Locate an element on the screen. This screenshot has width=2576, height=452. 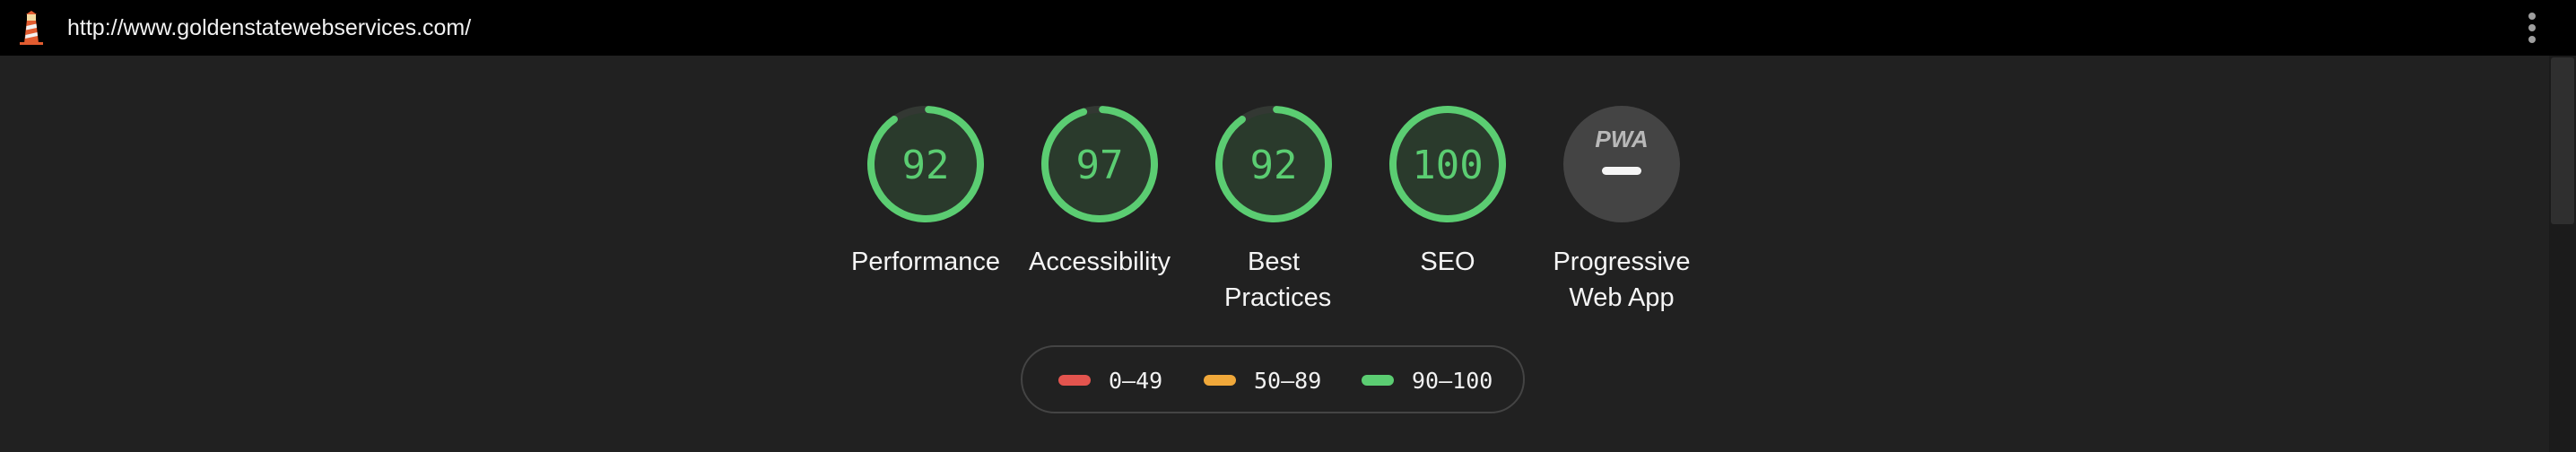
gauge-seo: 100 SEO is located at coordinates (1447, 192).